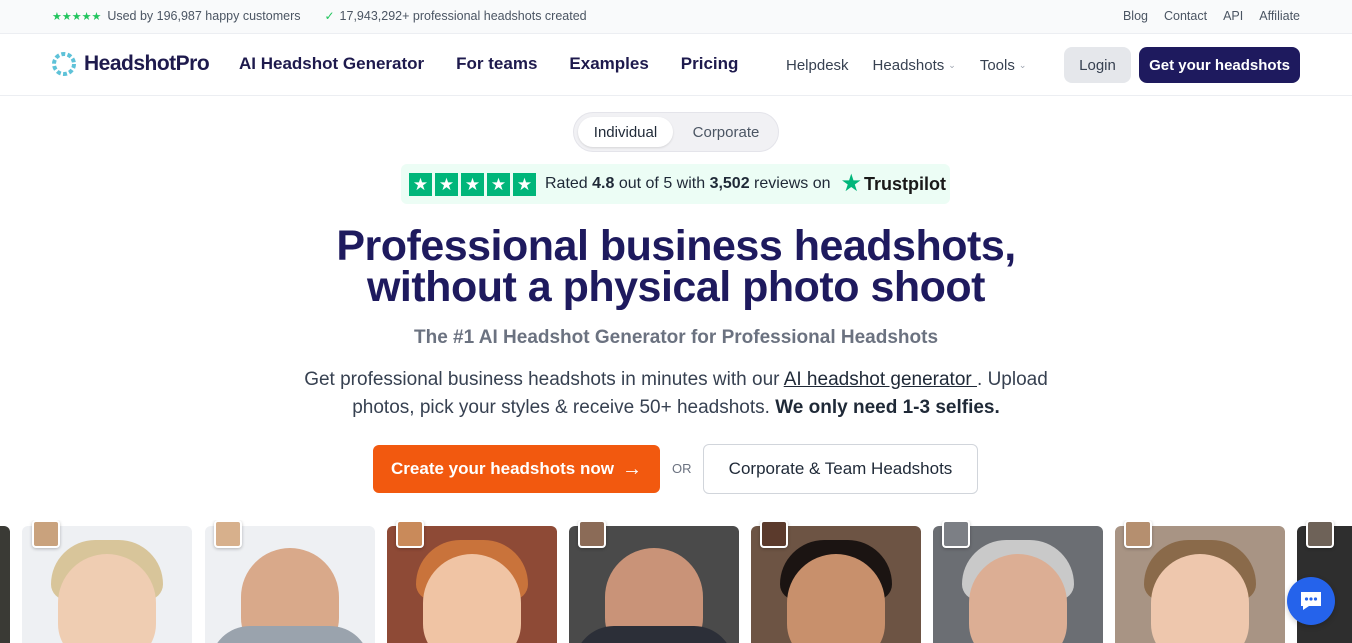 Image resolution: width=1352 pixels, height=643 pixels. I want to click on check-icon: ✓, so click(329, 16).